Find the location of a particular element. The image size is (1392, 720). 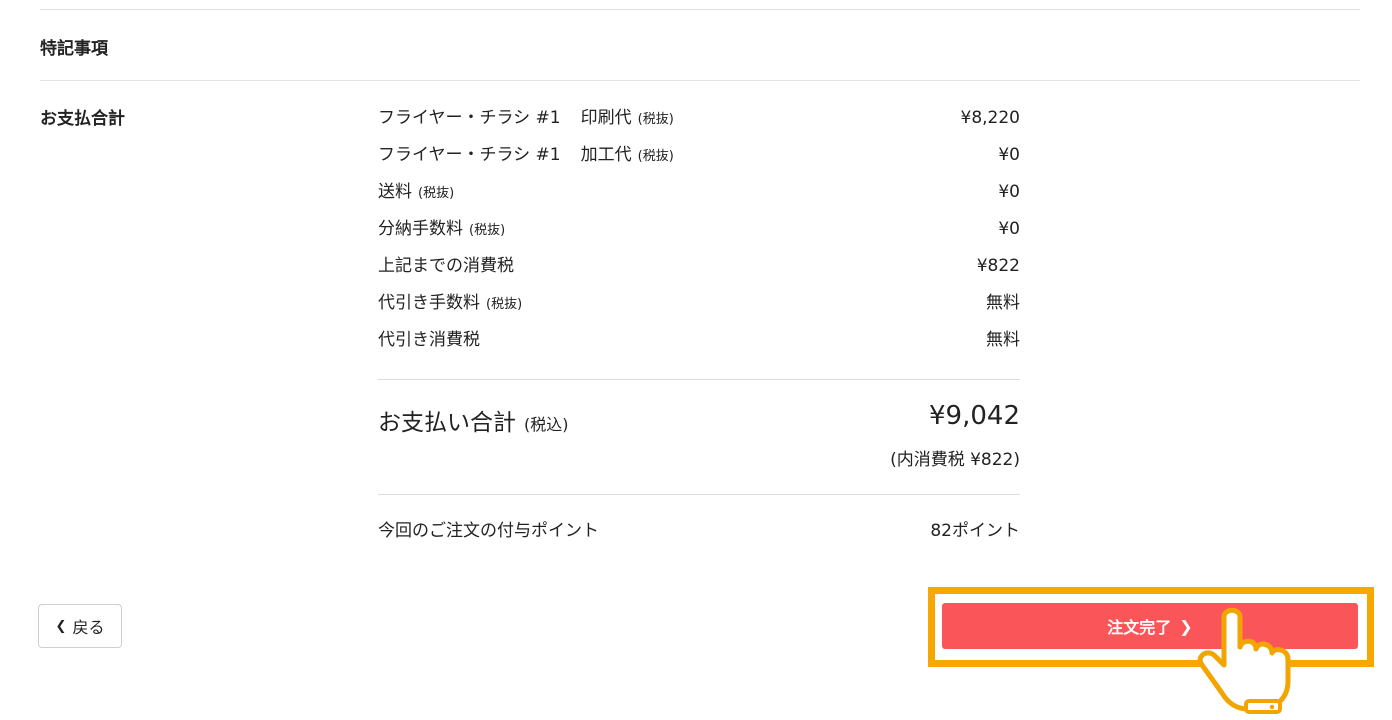

charge-row: 送料 (税抜) ¥0 is located at coordinates (699, 192).